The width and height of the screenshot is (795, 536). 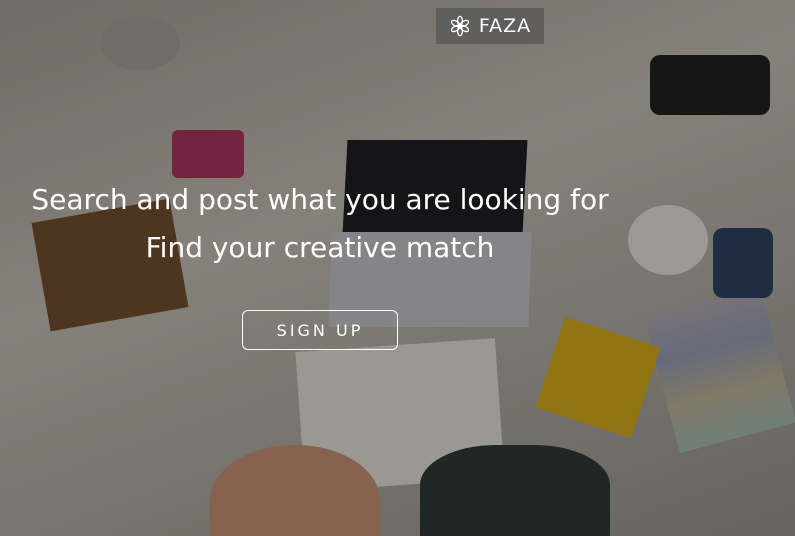 What do you see at coordinates (320, 330) in the screenshot?
I see `sign-up-button: SIGN UP` at bounding box center [320, 330].